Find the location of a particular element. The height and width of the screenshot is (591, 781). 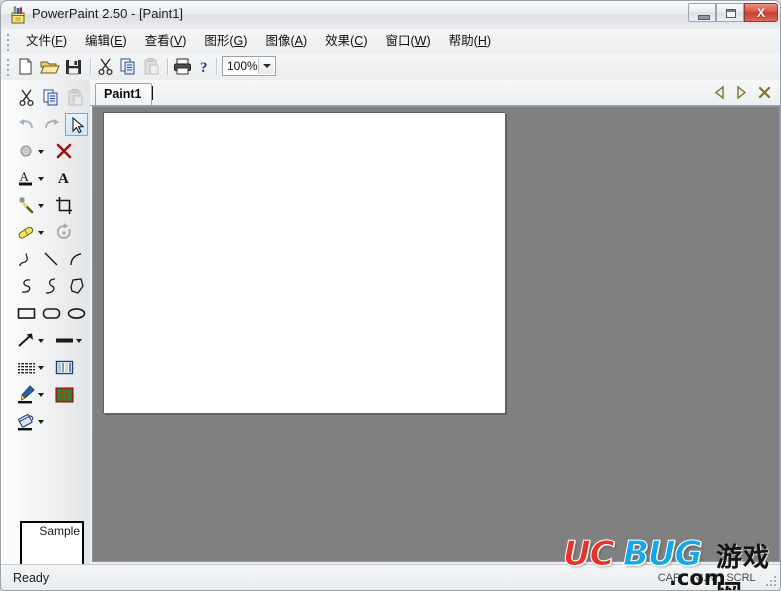

polygon-tool-icon is located at coordinates (76, 286).